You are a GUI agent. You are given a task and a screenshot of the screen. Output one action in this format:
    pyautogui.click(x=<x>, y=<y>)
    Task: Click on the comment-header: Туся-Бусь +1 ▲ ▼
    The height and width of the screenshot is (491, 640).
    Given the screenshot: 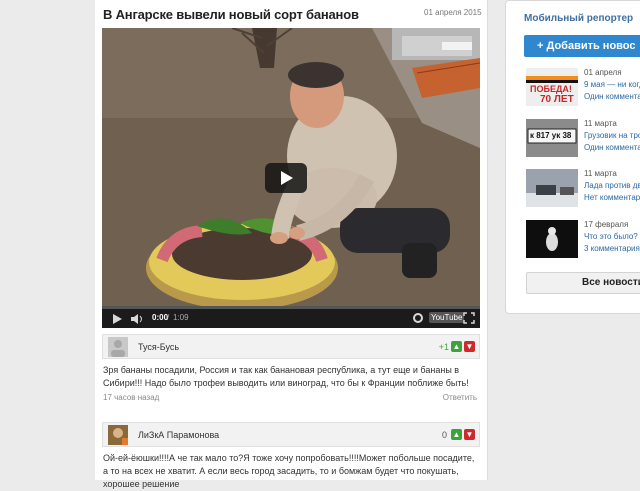 What is the action you would take?
    pyautogui.click(x=291, y=346)
    